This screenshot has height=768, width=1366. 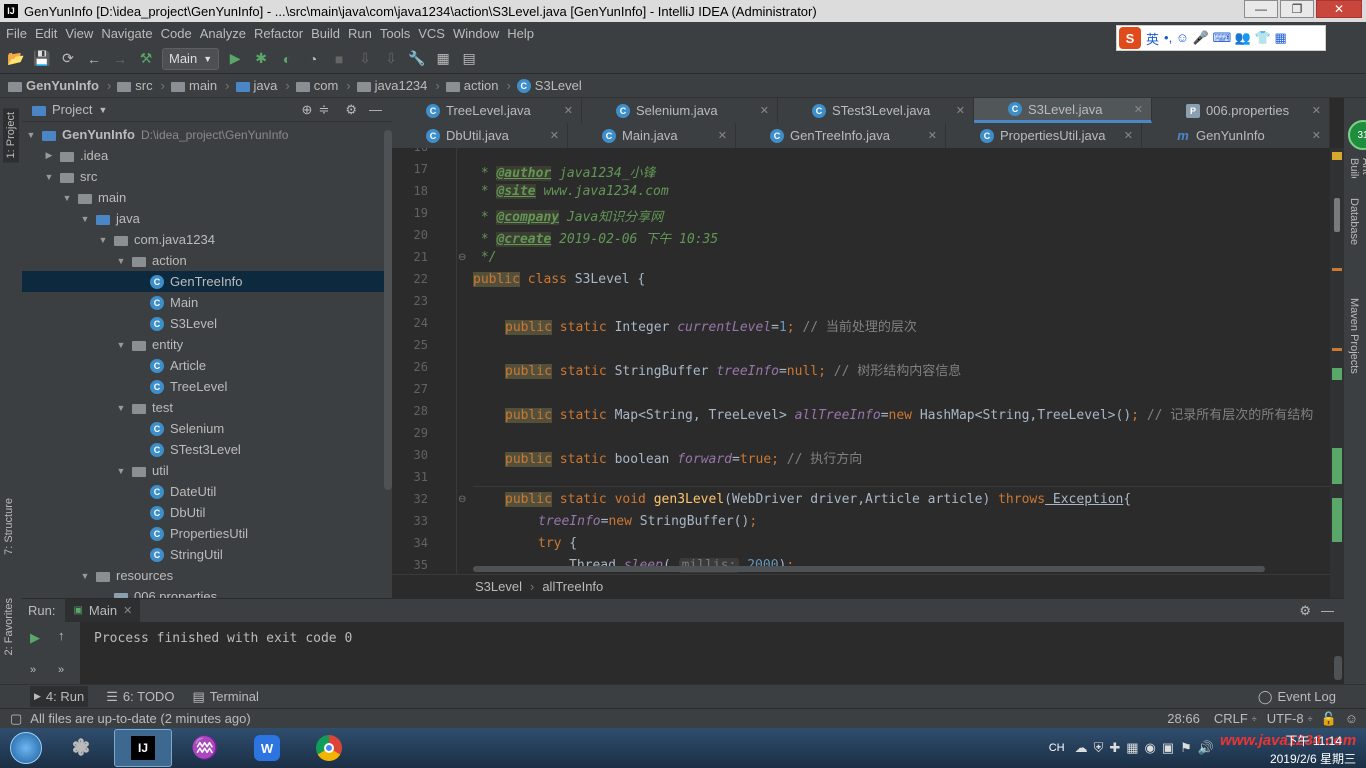 What do you see at coordinates (431, 33) in the screenshot?
I see `menu-vcs: VCS` at bounding box center [431, 33].